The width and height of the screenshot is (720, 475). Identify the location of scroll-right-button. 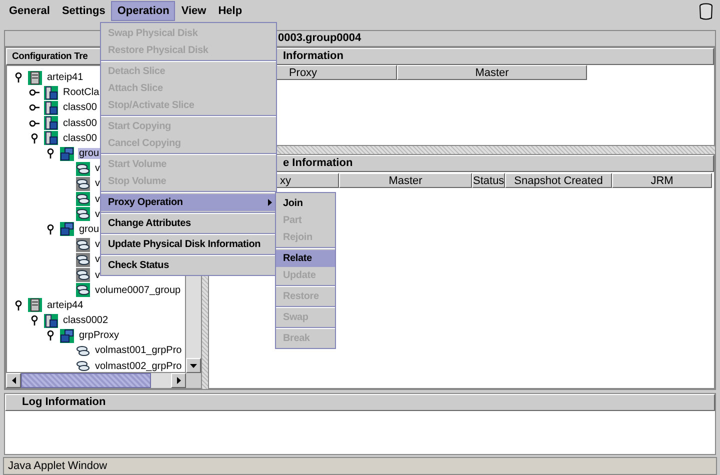
(178, 380).